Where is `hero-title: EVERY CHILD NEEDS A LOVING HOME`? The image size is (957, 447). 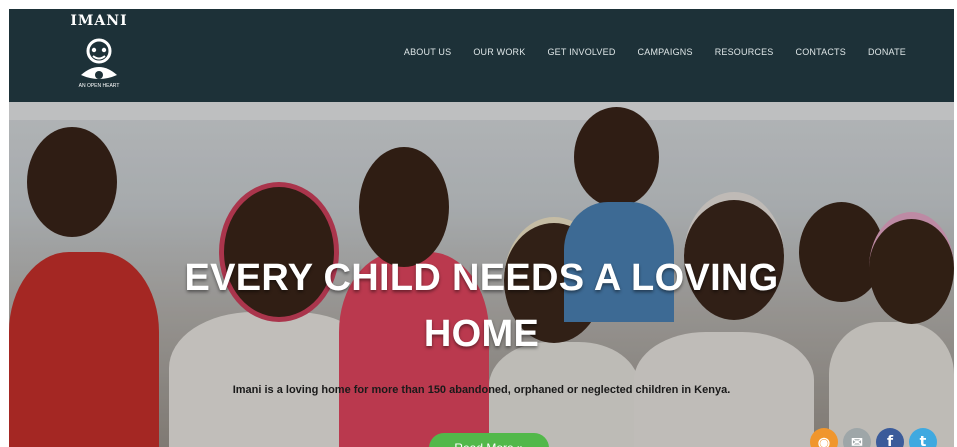 hero-title: EVERY CHILD NEEDS A LOVING HOME is located at coordinates (481, 306).